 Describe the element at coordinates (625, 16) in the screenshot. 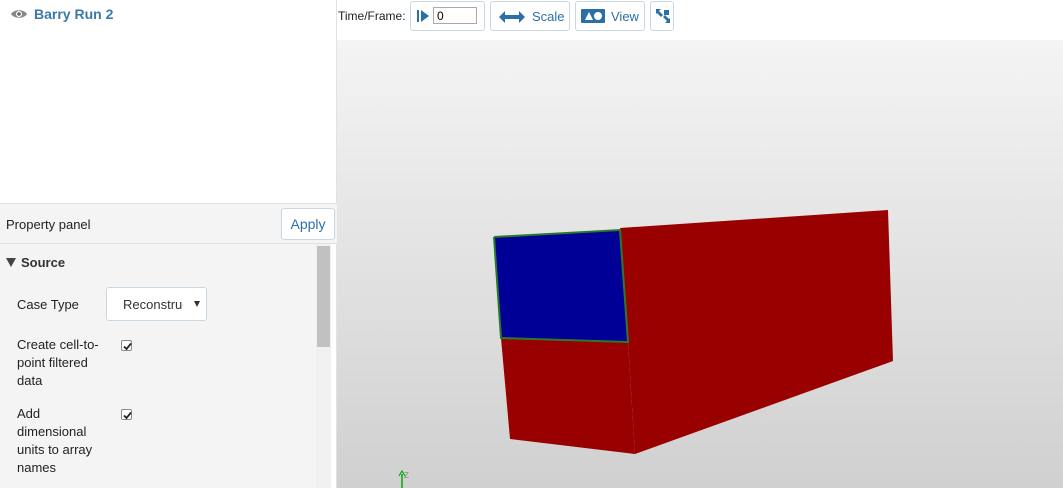

I see `view-button-label: View` at that location.